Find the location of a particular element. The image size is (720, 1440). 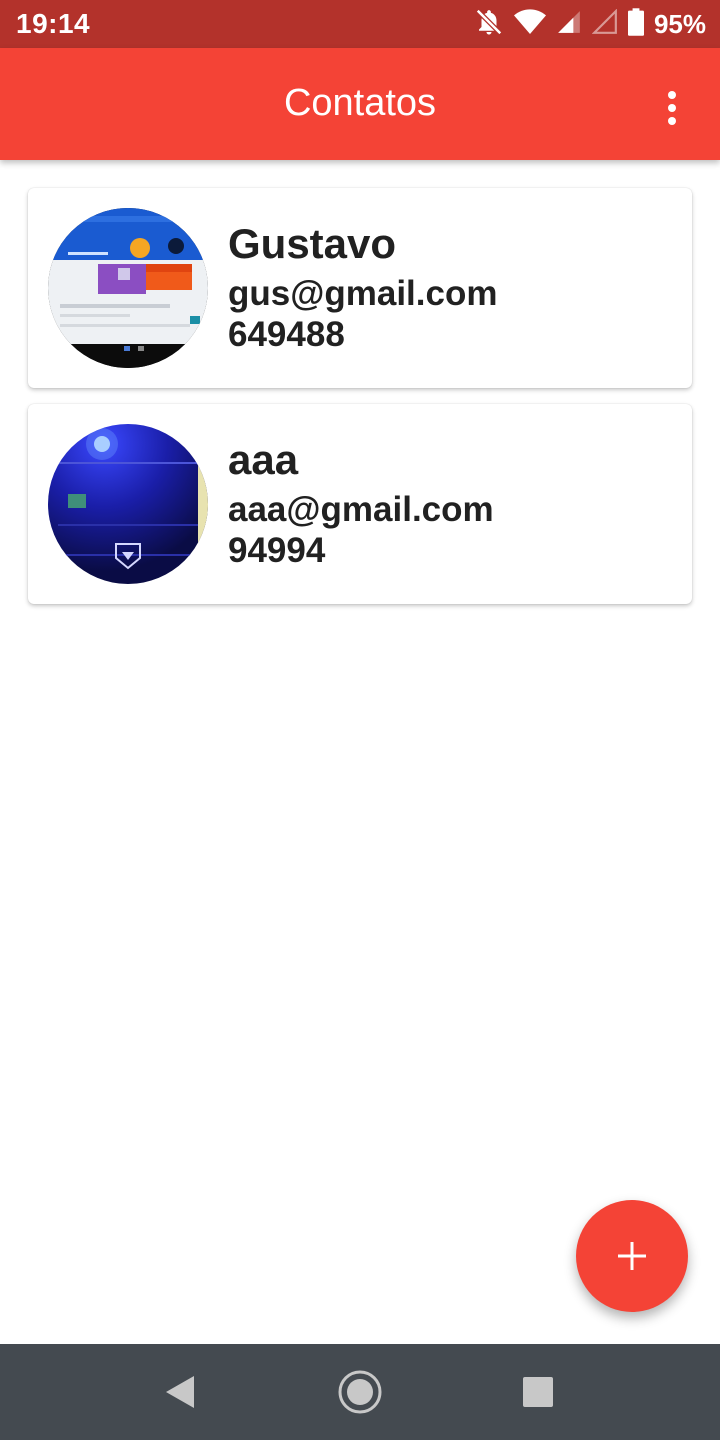

navigation-bar is located at coordinates (360, 1392).